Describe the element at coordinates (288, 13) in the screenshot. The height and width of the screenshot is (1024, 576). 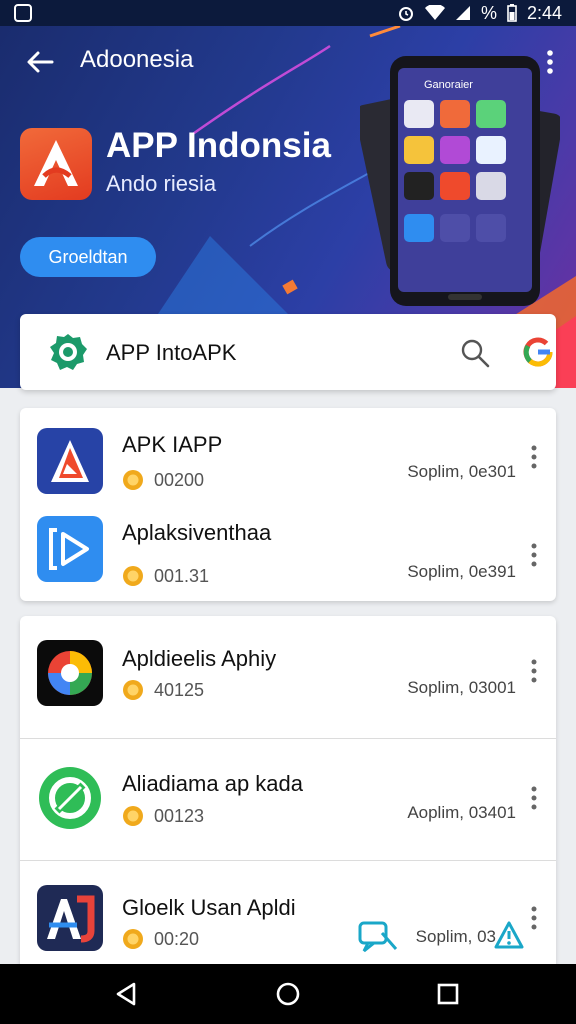
I see `status-bar: % 2:44` at that location.